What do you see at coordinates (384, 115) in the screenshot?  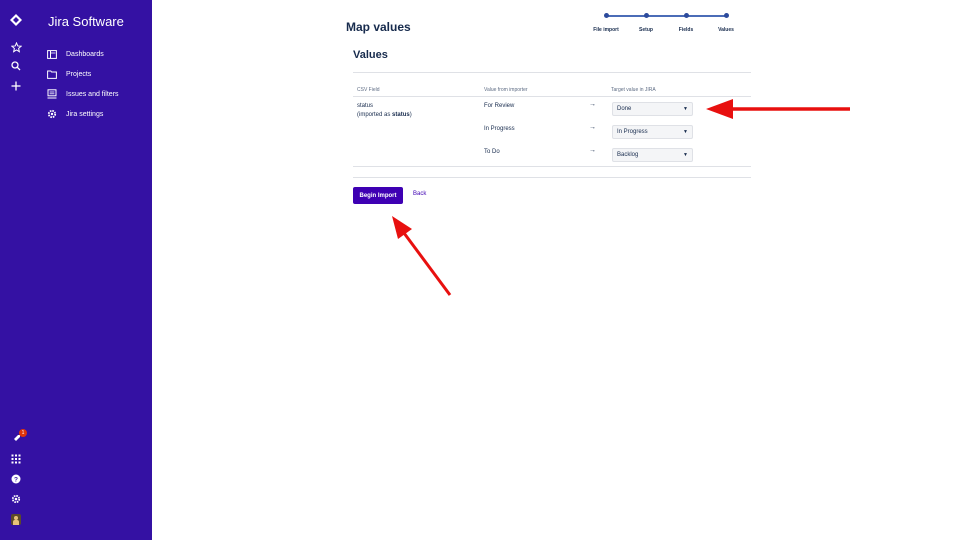 I see `csv-field-note: (imported as status)` at bounding box center [384, 115].